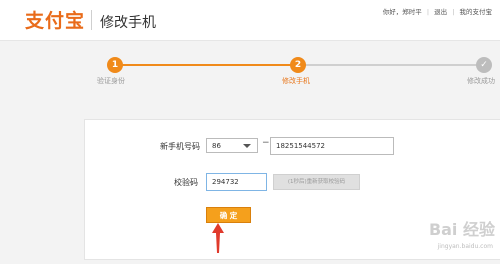 The image size is (500, 264). What do you see at coordinates (216, 146) in the screenshot?
I see `country-code-value: 86` at bounding box center [216, 146].